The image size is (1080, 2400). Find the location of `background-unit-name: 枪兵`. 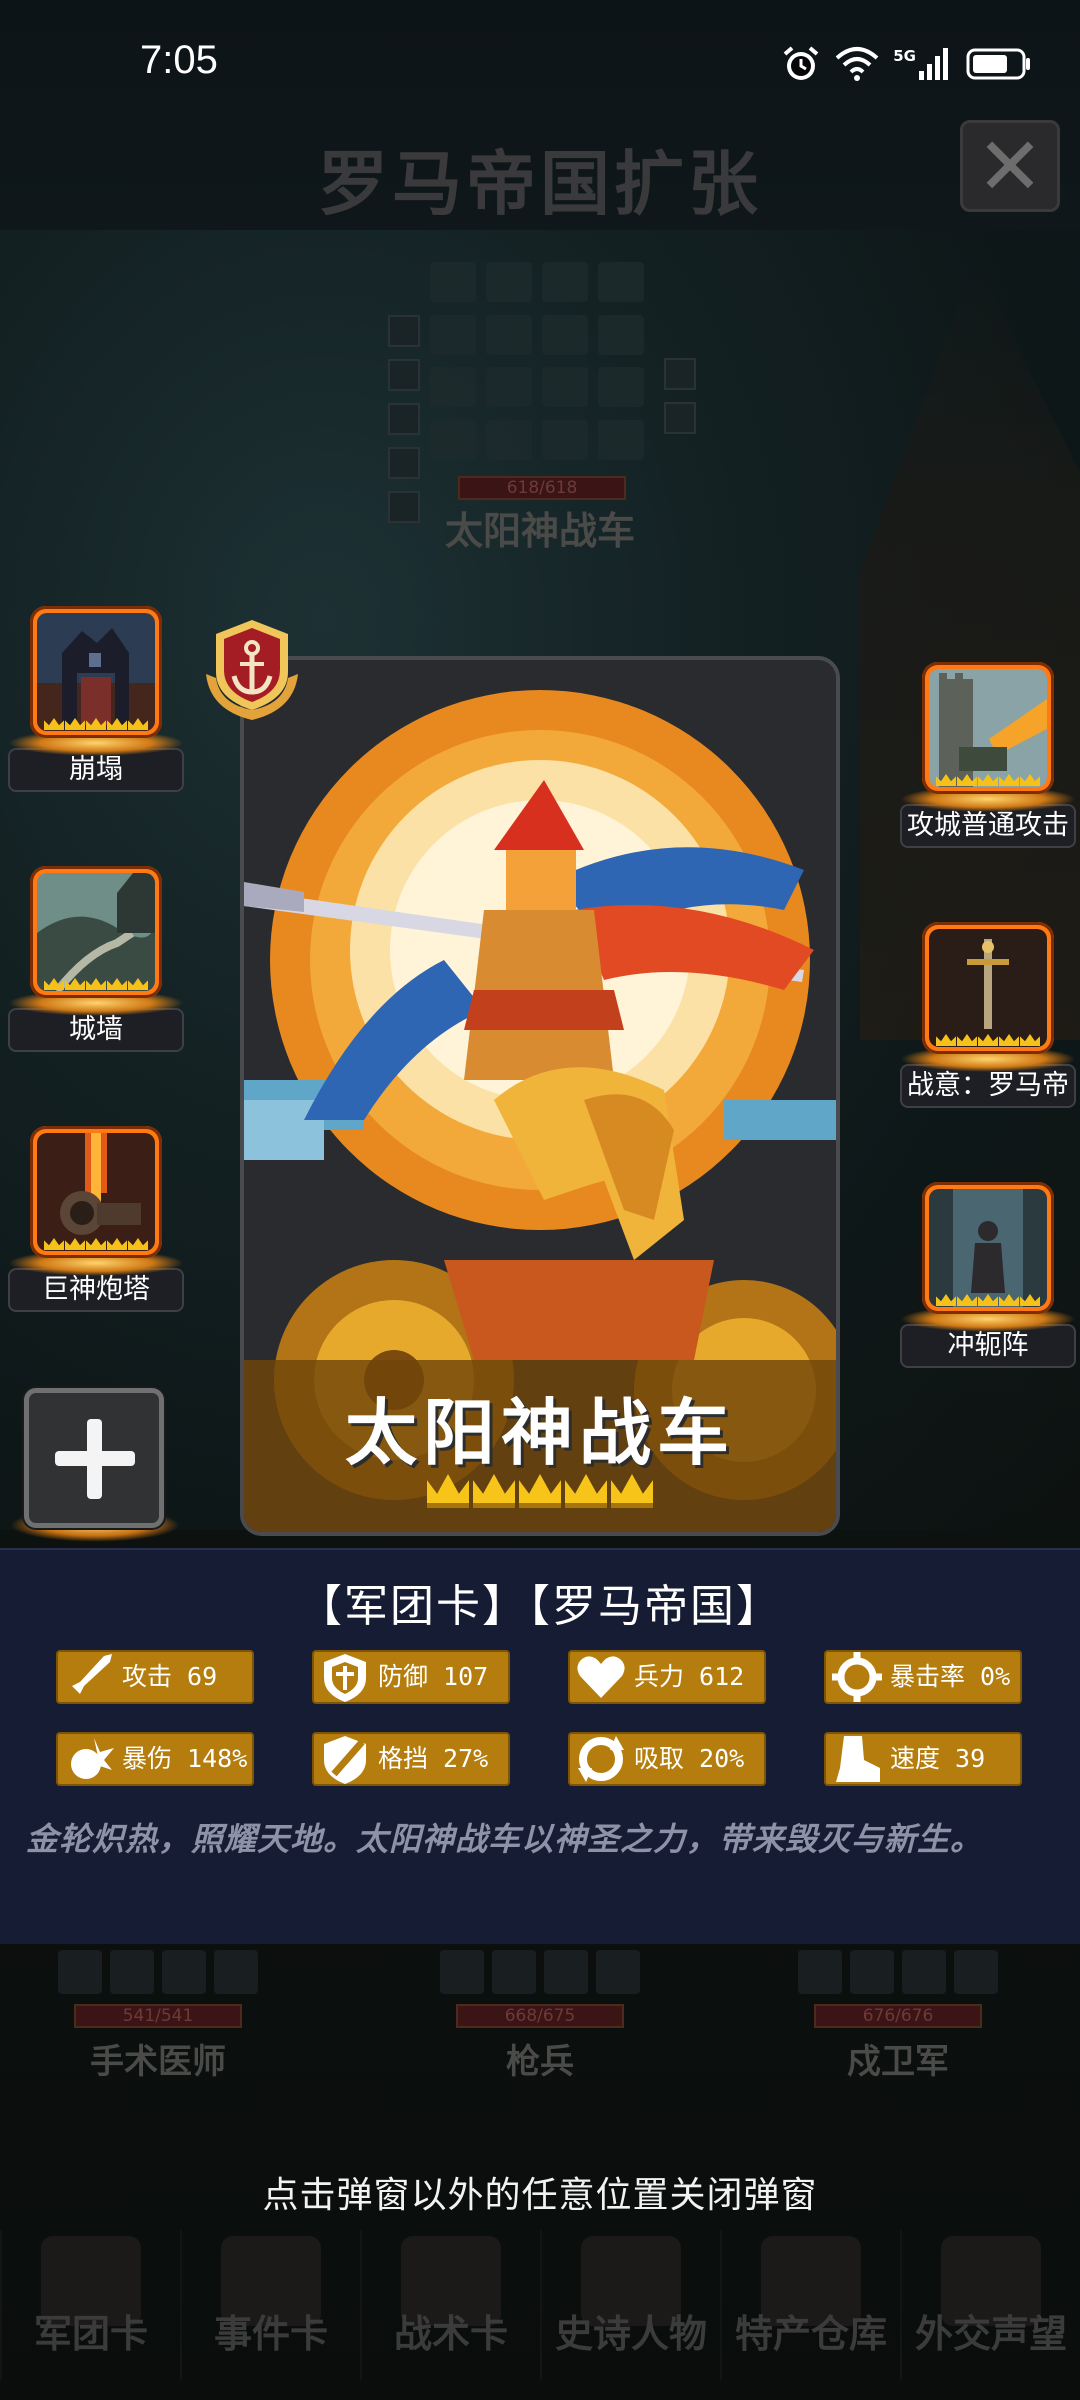

background-unit-name: 枪兵 is located at coordinates (540, 2062).